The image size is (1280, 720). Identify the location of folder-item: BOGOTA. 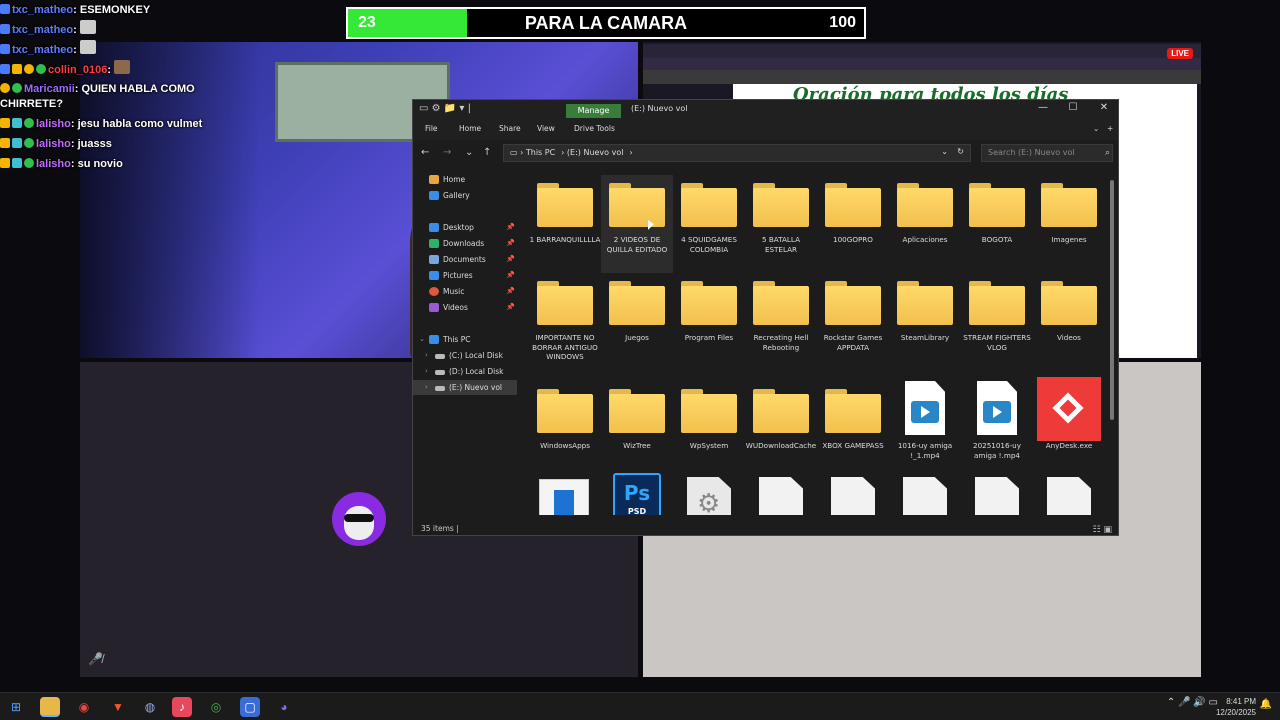
(997, 224).